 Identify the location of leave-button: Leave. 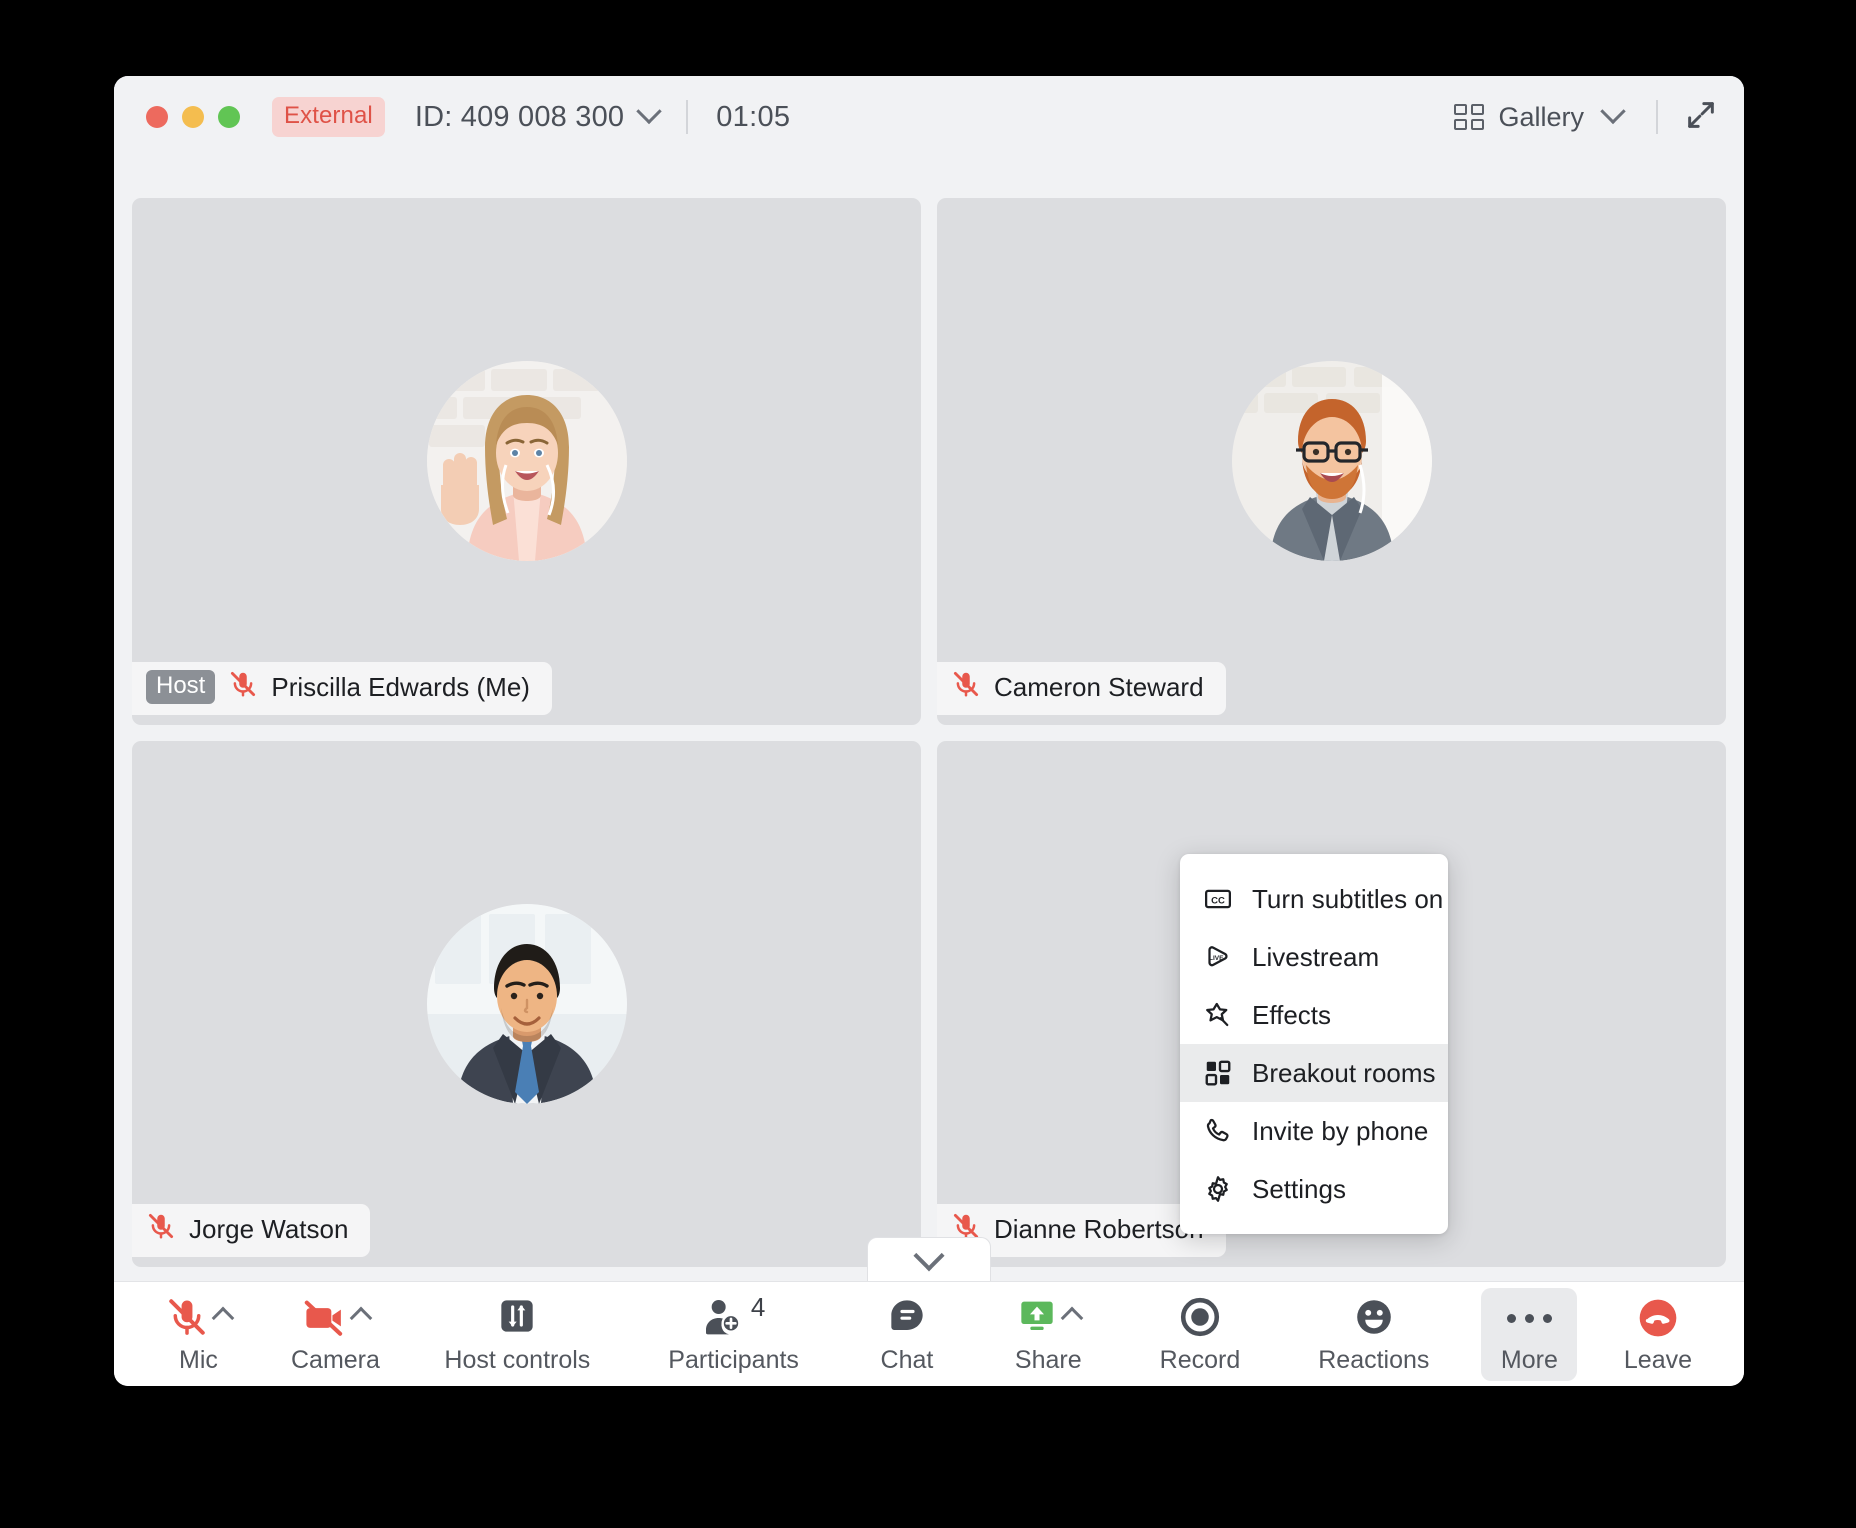
(1658, 1334).